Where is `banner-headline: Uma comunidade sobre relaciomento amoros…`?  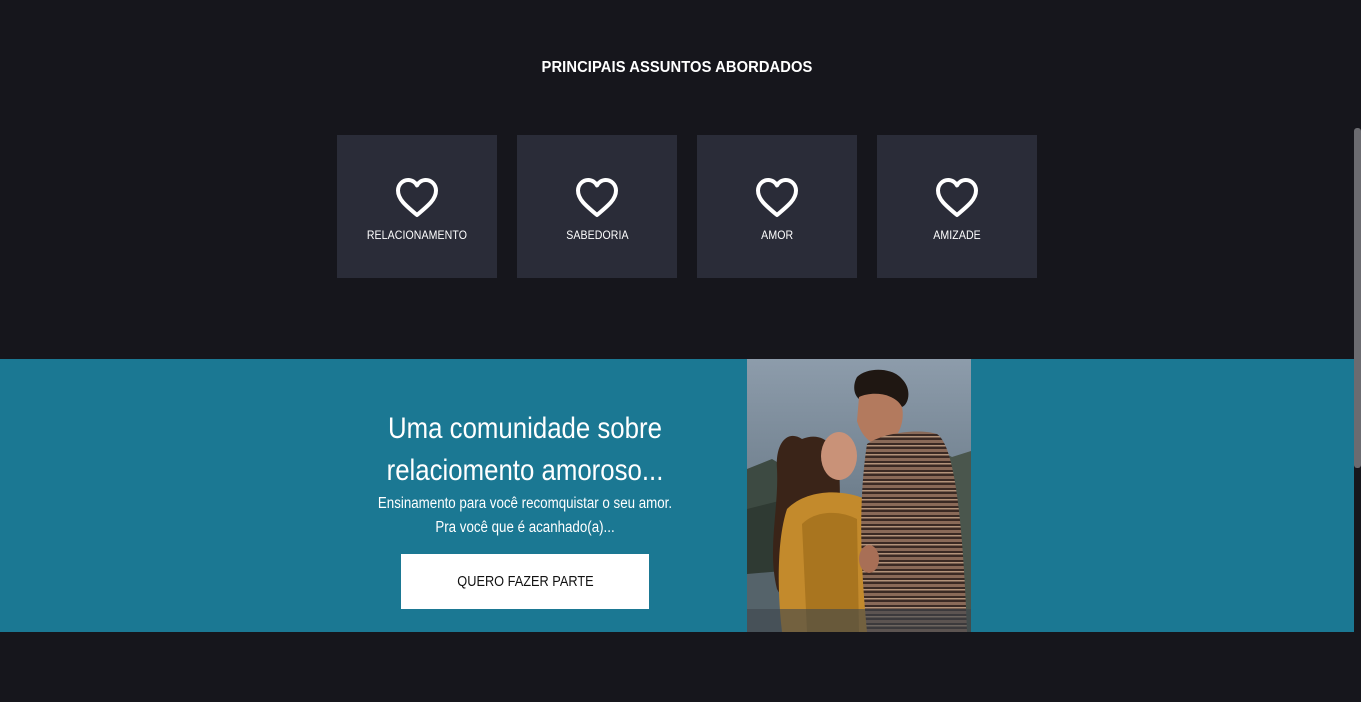
banner-headline: Uma comunidade sobre relaciomento amoros… is located at coordinates (525, 450).